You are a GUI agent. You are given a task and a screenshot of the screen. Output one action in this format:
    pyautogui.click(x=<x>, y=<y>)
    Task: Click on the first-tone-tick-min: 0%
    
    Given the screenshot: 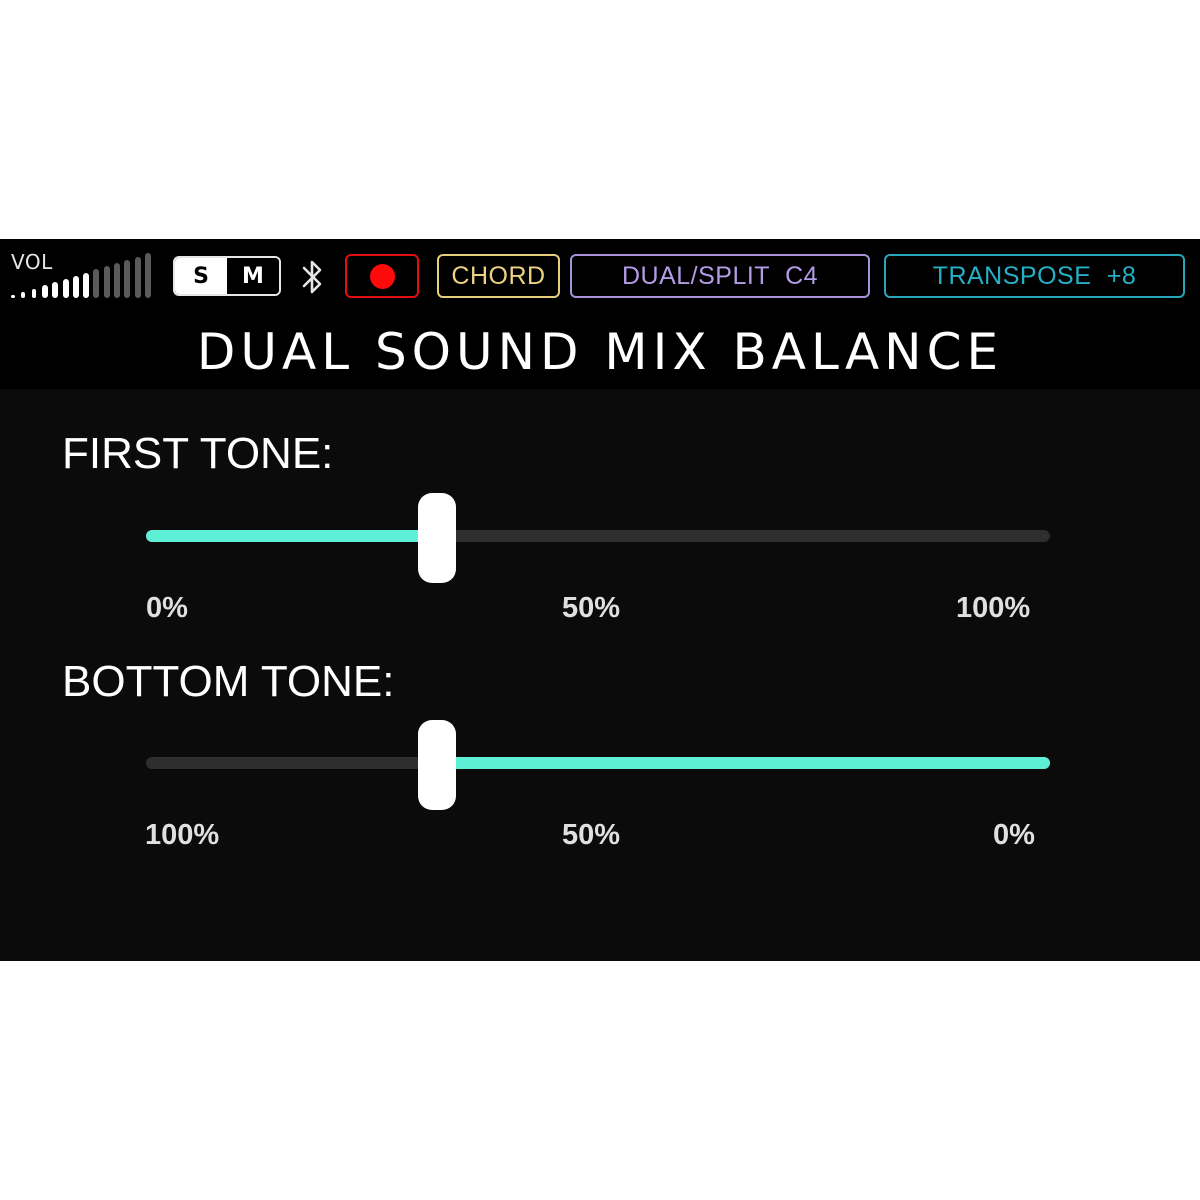 What is the action you would take?
    pyautogui.click(x=167, y=608)
    